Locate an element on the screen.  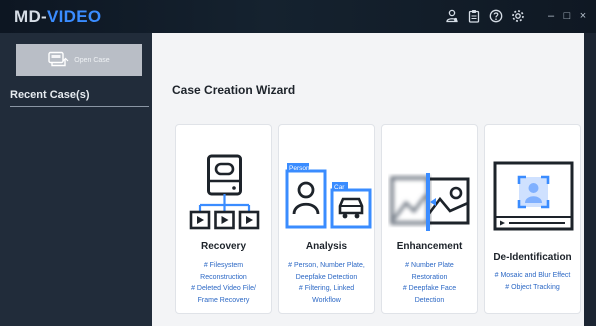
tag-person: Person is located at coordinates (299, 168).